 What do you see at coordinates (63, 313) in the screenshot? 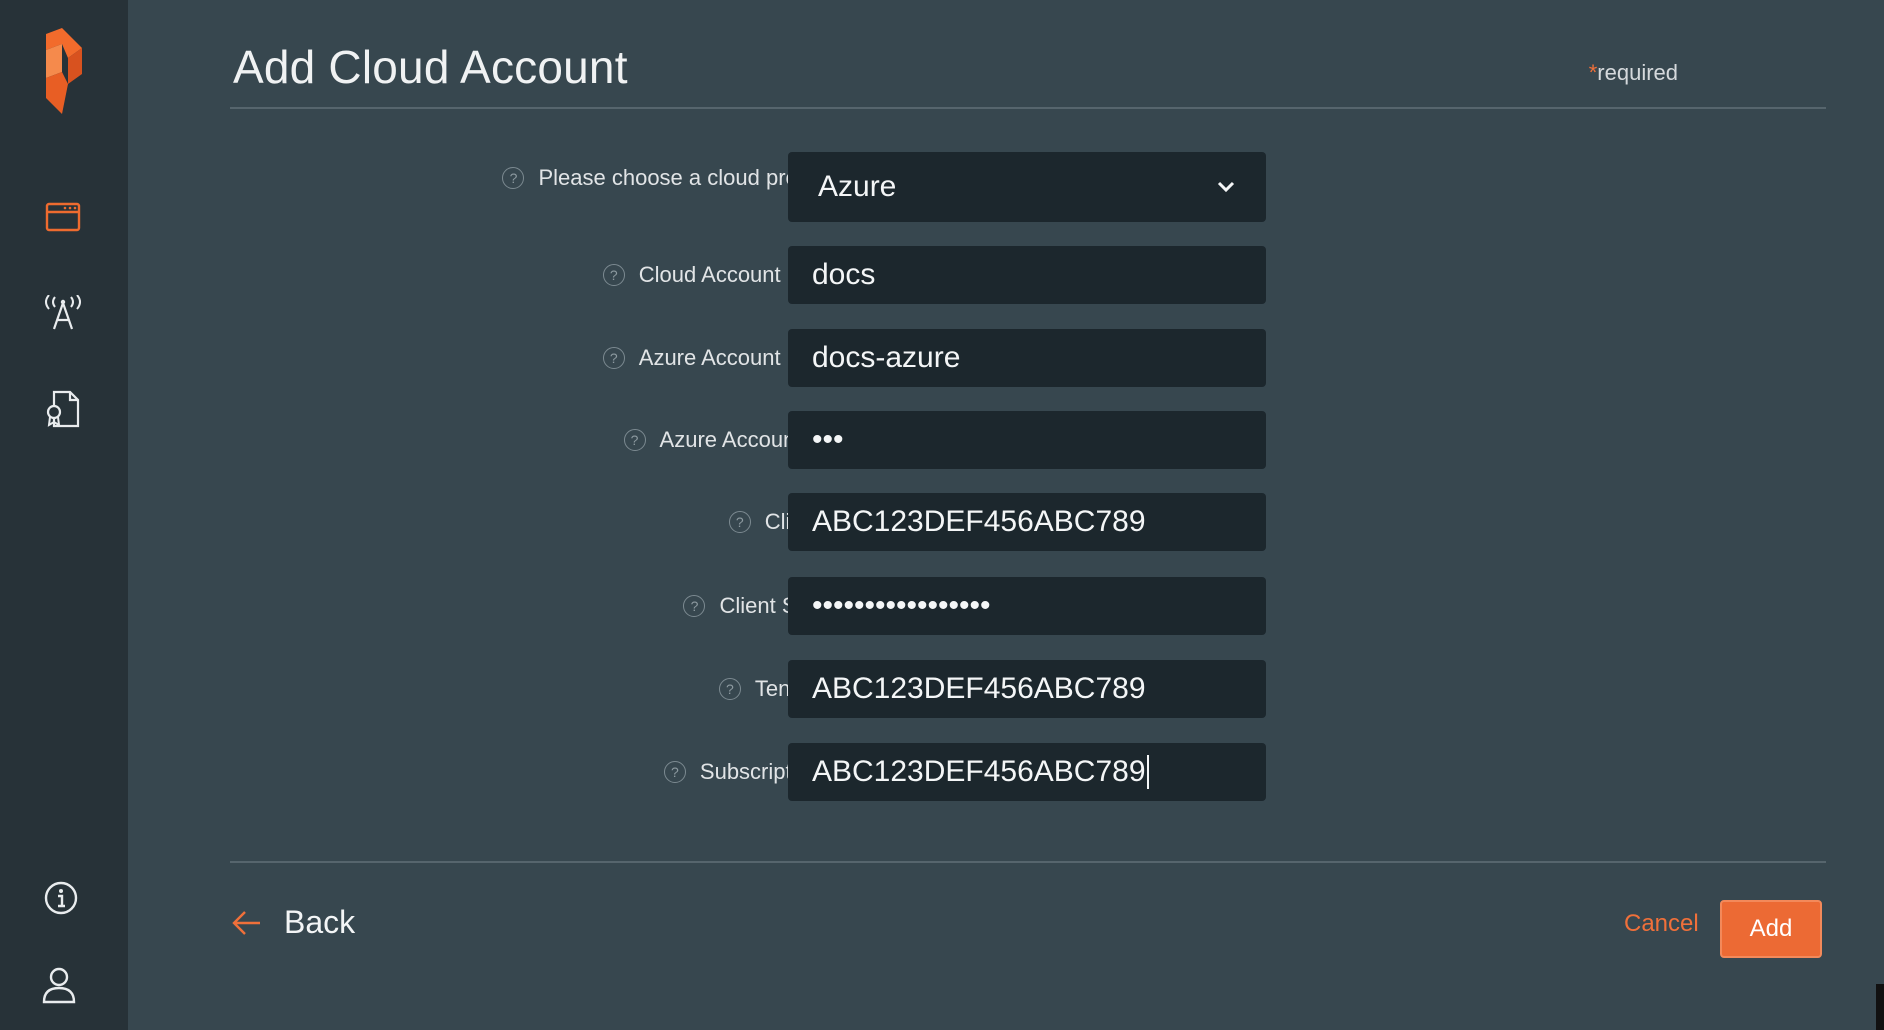
I see `antenna-icon` at bounding box center [63, 313].